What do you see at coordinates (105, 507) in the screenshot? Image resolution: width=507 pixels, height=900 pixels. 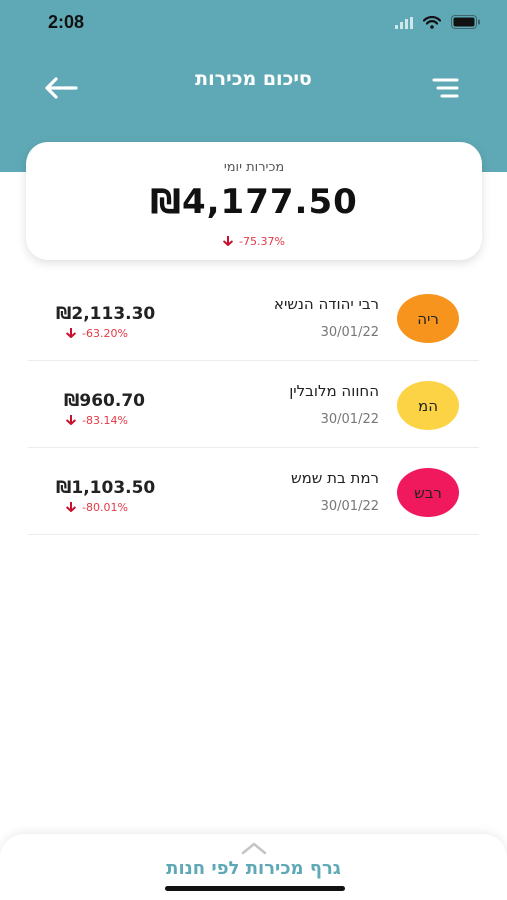 I see `store-change-value: -80.01%` at bounding box center [105, 507].